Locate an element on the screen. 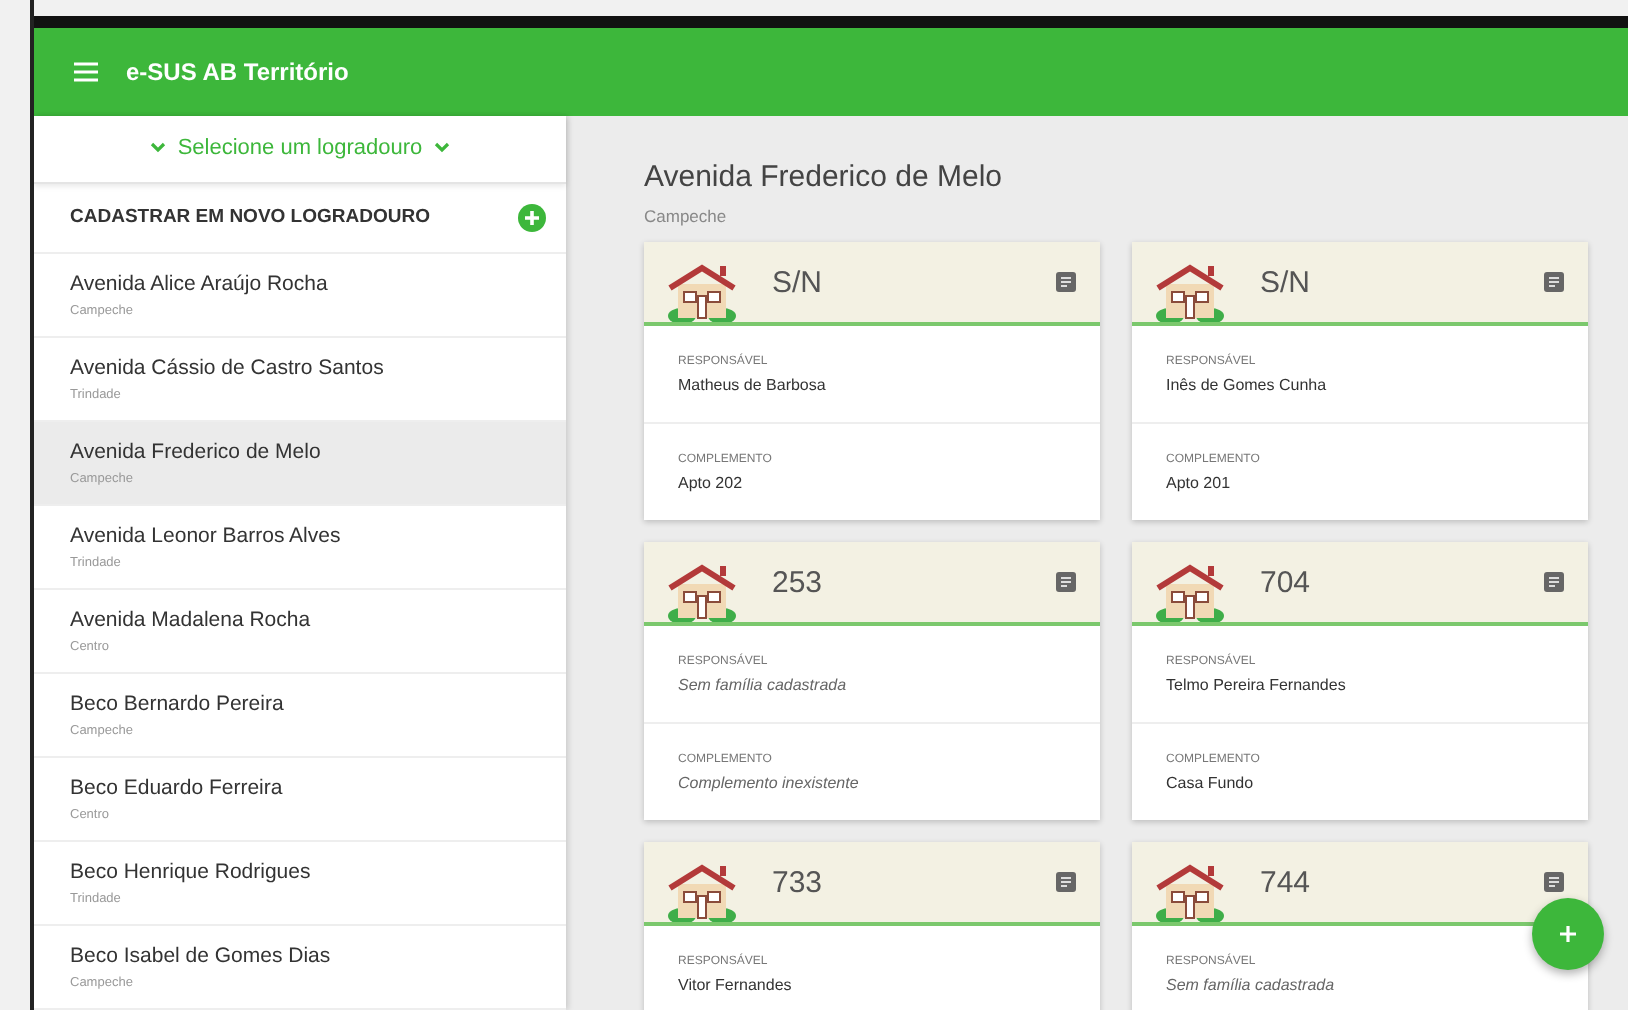 Image resolution: width=1628 pixels, height=1010 pixels. field-value: Complemento inexistente is located at coordinates (769, 782).